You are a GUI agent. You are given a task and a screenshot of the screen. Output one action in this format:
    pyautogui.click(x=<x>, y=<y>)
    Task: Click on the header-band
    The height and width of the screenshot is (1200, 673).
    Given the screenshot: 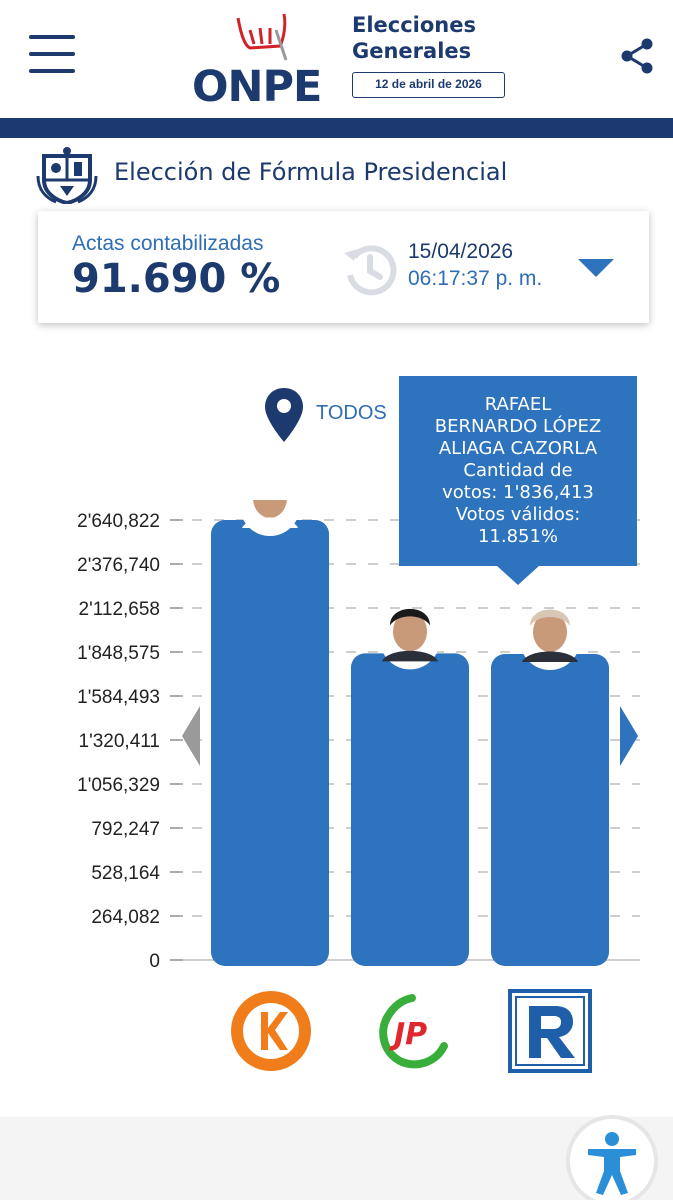 What is the action you would take?
    pyautogui.click(x=336, y=128)
    